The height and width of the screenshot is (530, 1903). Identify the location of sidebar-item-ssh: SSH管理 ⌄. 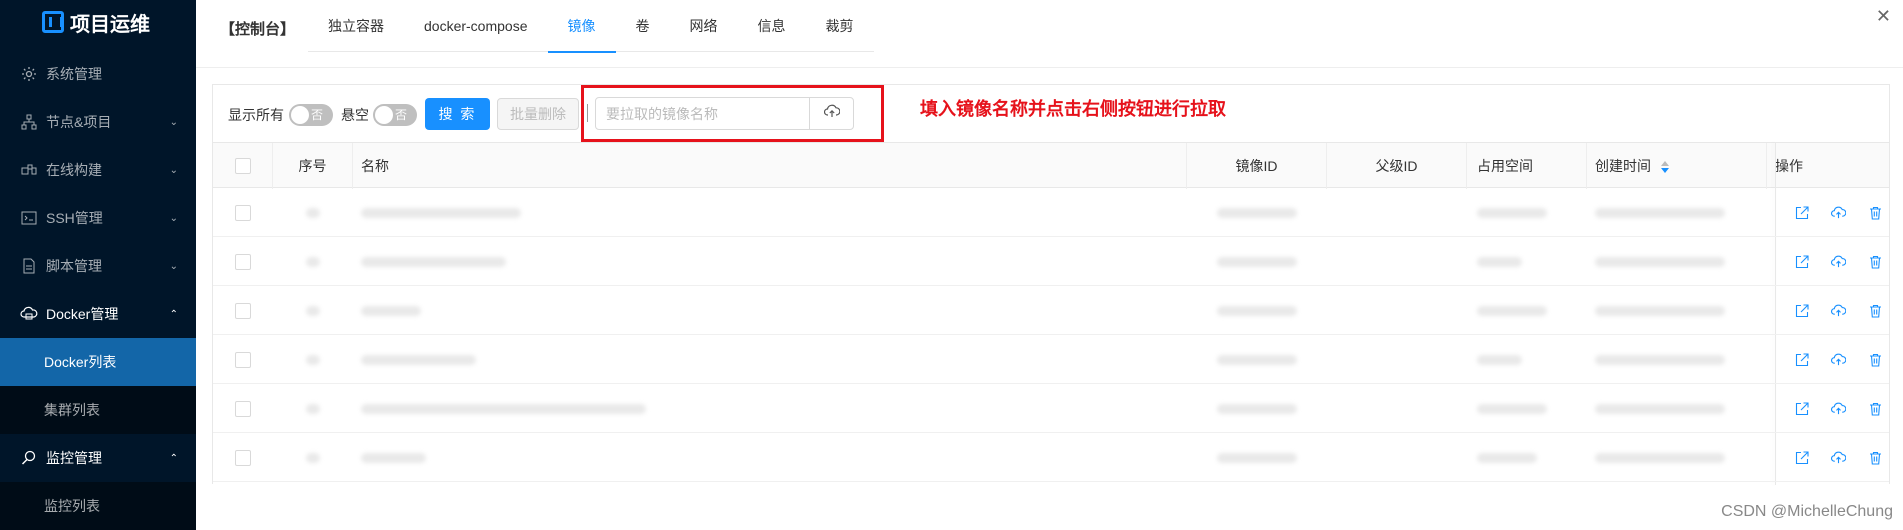
(98, 218).